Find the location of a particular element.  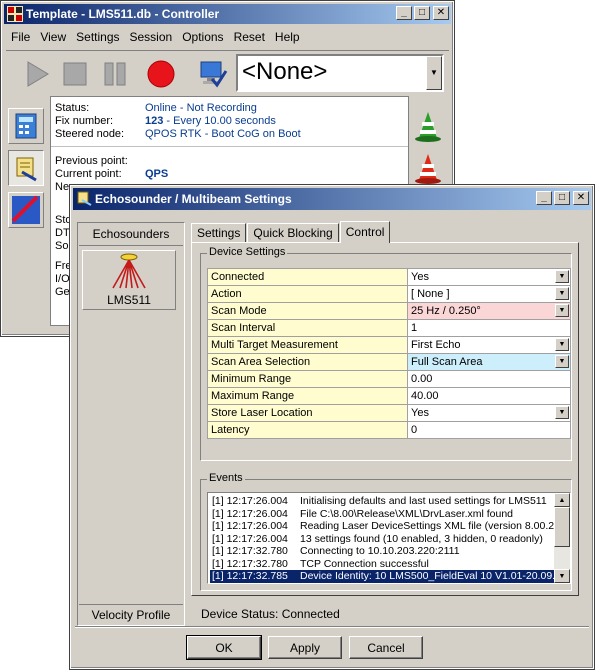

scroll-up-icon: ▲ is located at coordinates (562, 500).